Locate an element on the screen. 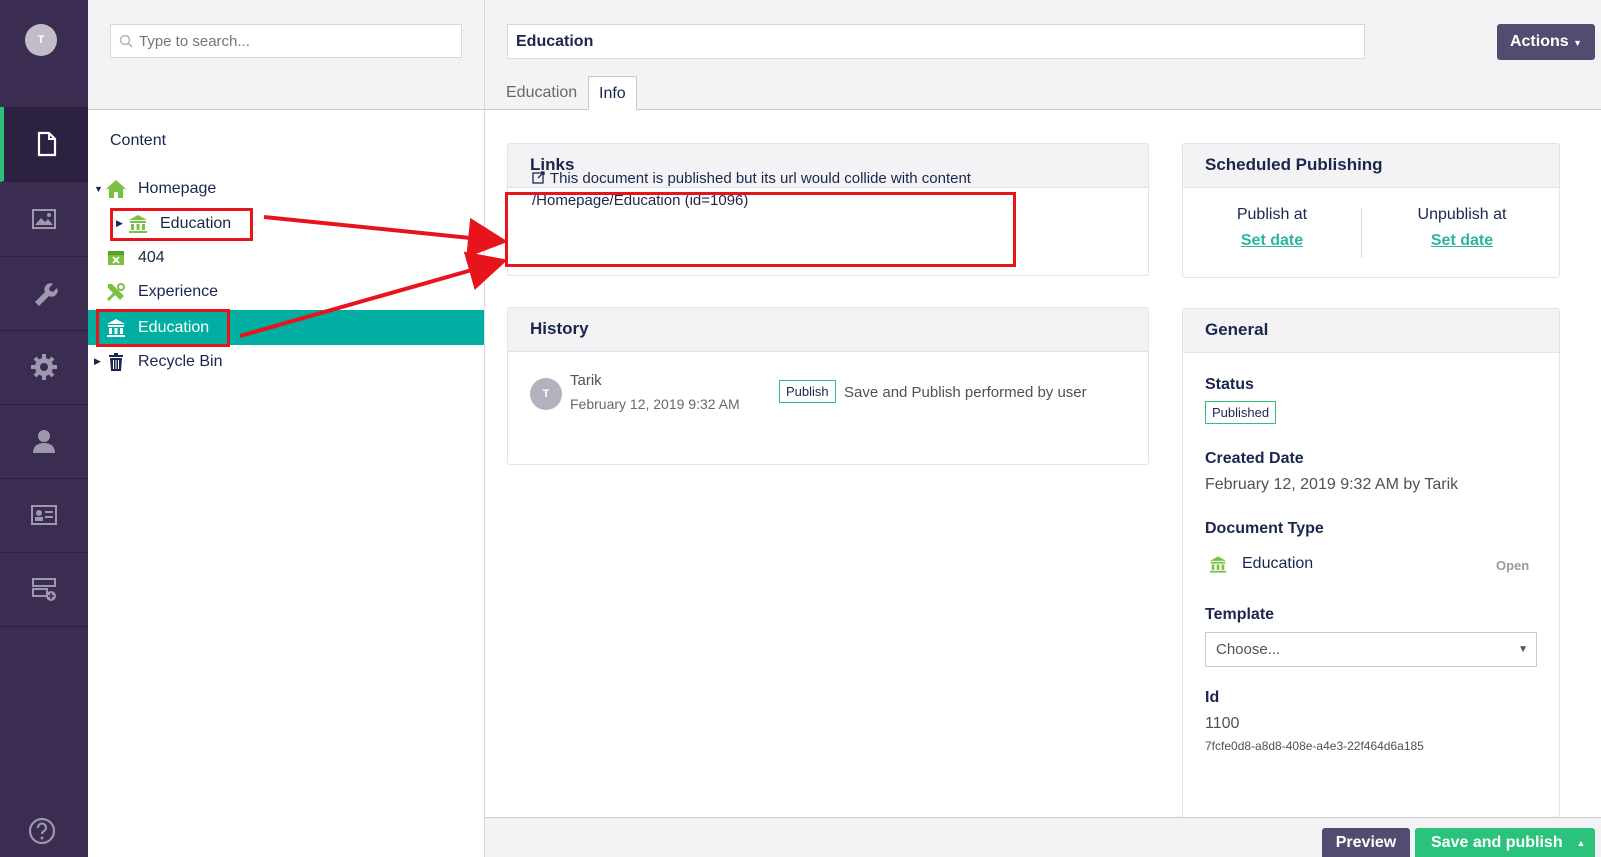 Image resolution: width=1601 pixels, height=857 pixels. tree-node-label: 404 is located at coordinates (151, 257).